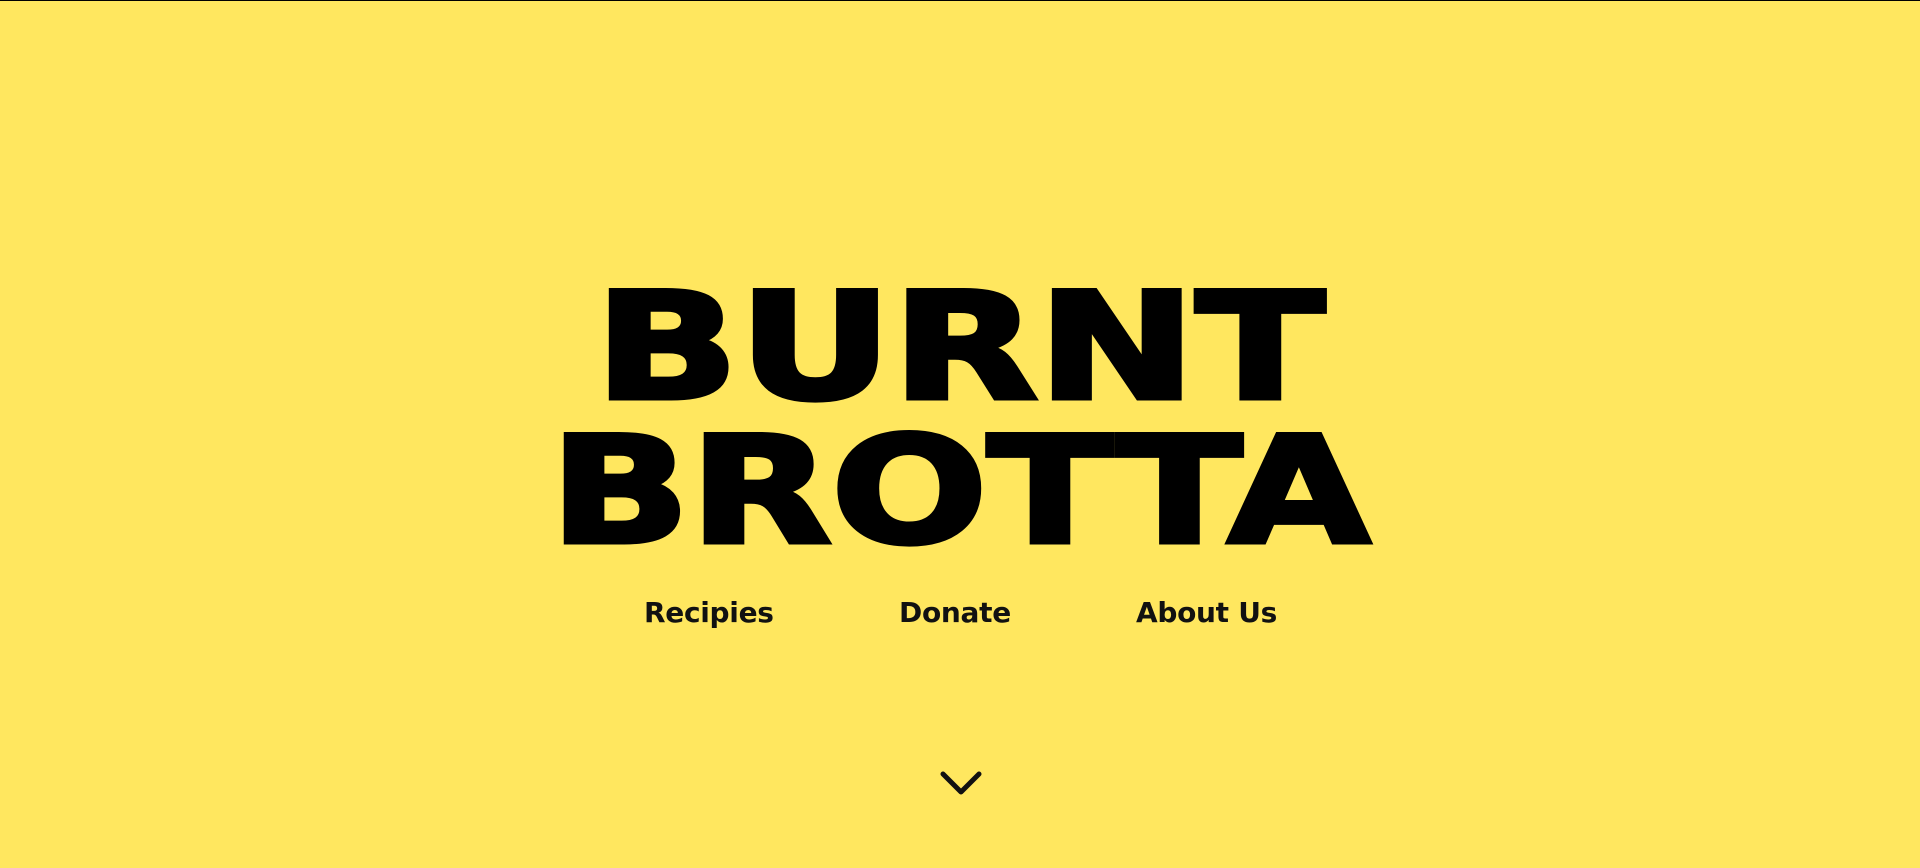 This screenshot has height=868, width=1920. I want to click on nav-link-about-us: About Us, so click(1206, 613).